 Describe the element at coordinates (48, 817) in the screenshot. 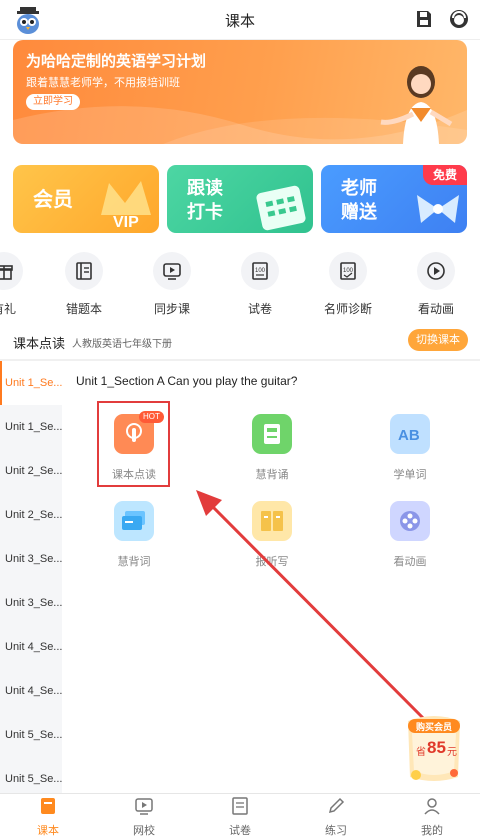

I see `nav-textbook: 课本` at that location.